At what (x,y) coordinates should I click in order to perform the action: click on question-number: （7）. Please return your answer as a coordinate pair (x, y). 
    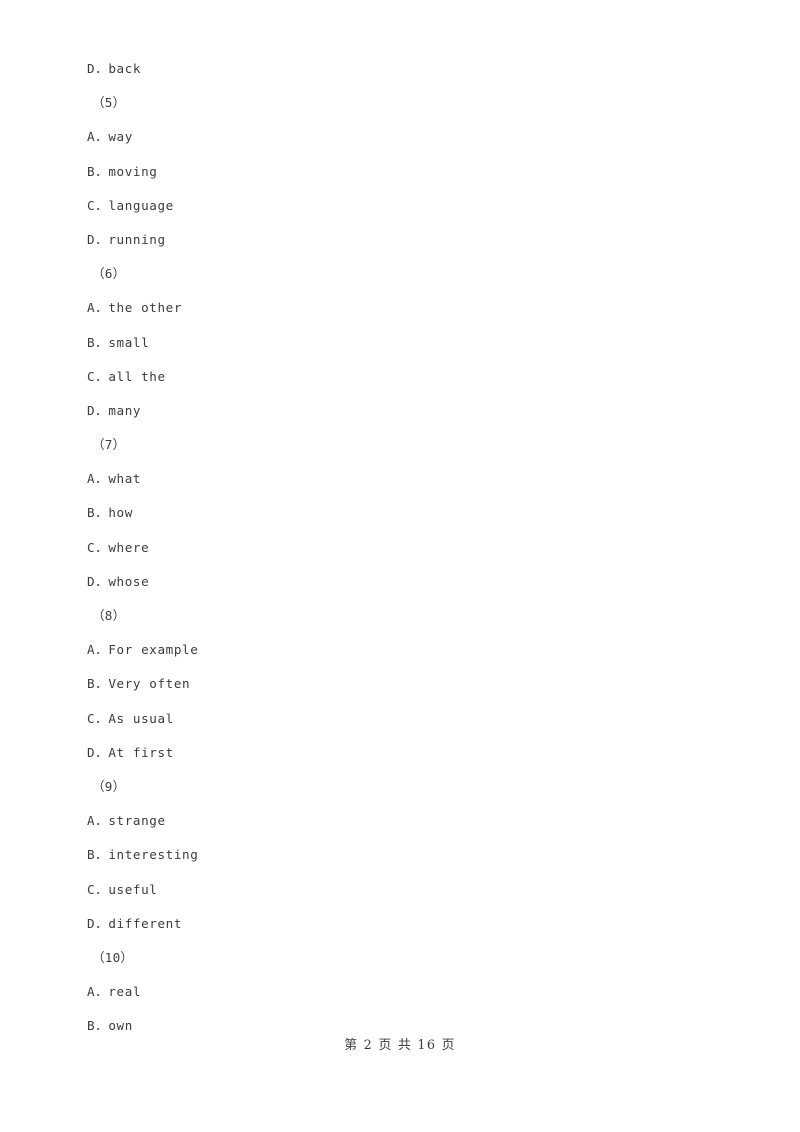
    Looking at the image, I should click on (109, 445).